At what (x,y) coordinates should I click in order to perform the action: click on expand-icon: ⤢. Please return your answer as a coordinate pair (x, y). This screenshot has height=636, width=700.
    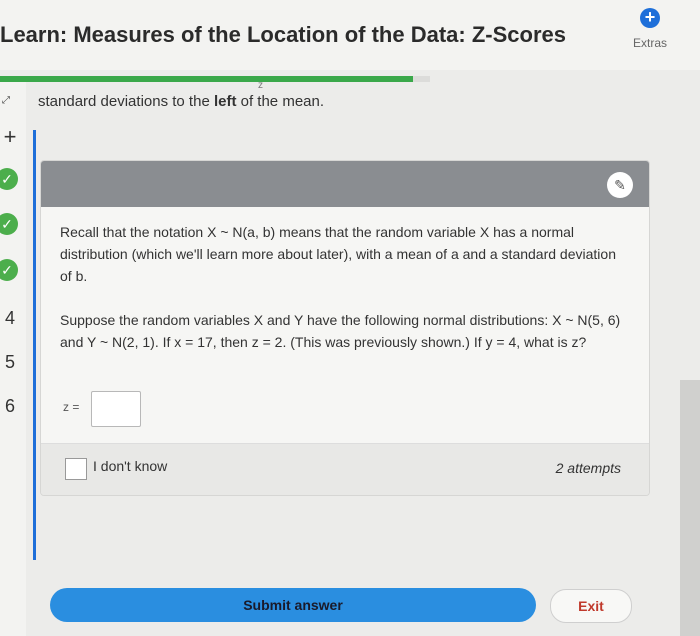
    Looking at the image, I should click on (6, 100).